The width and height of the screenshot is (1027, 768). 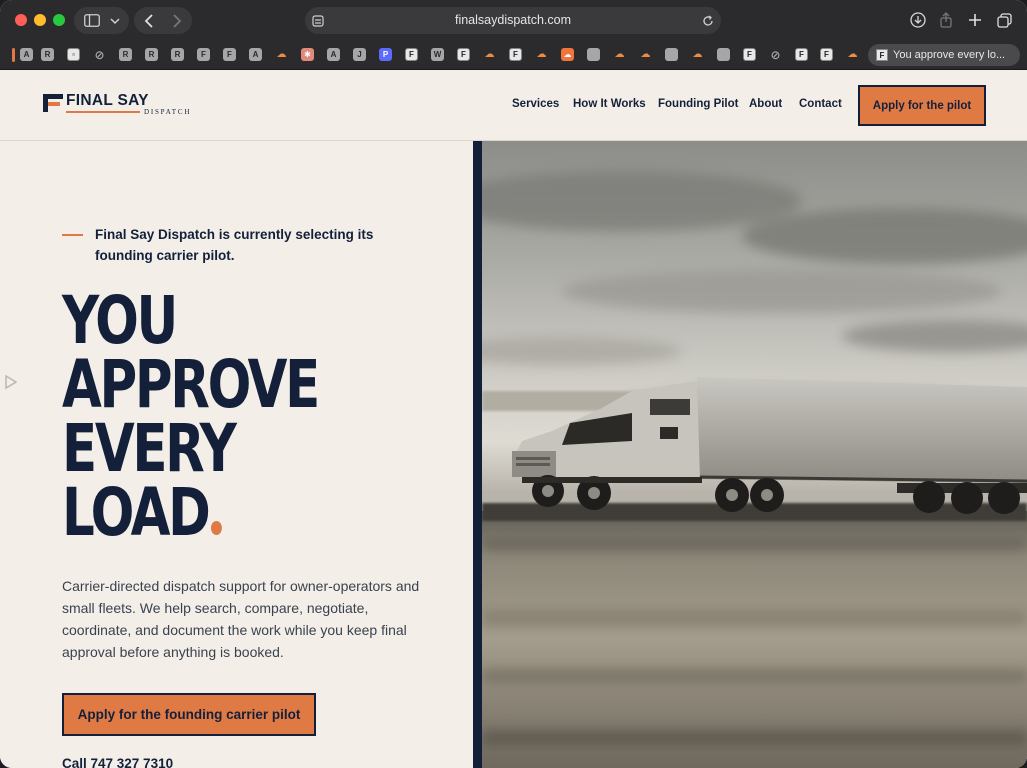 What do you see at coordinates (72, 235) in the screenshot?
I see `eyebrow-accent-line` at bounding box center [72, 235].